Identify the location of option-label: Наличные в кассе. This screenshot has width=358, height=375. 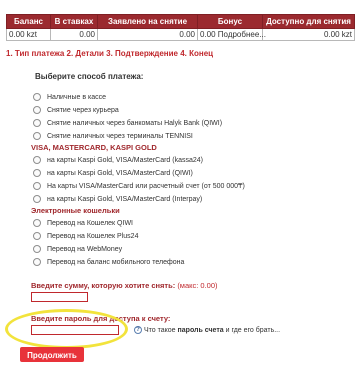
(76, 97).